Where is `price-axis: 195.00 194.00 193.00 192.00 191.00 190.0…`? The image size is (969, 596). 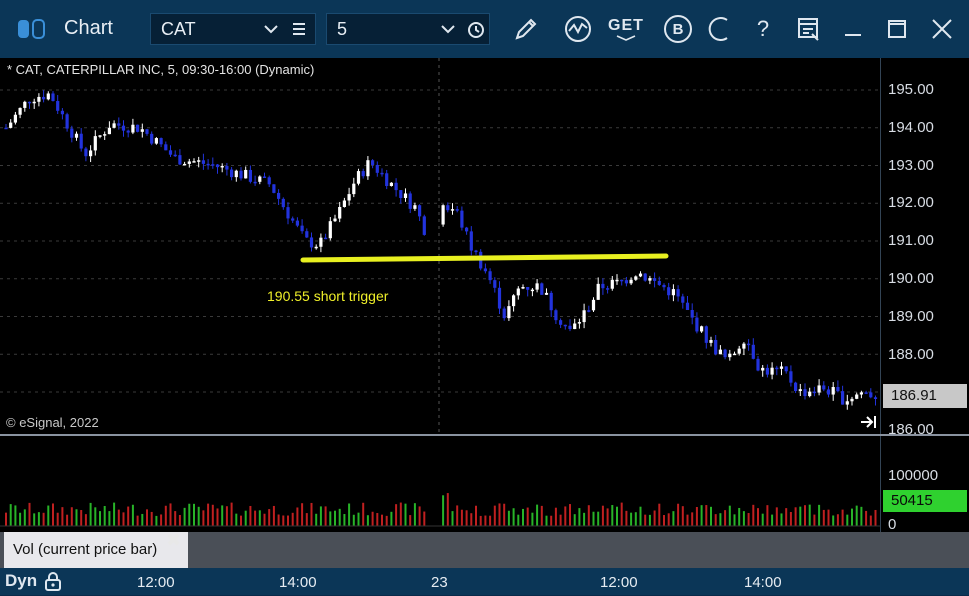
price-axis: 195.00 194.00 193.00 192.00 191.00 190.0… is located at coordinates (924, 246).